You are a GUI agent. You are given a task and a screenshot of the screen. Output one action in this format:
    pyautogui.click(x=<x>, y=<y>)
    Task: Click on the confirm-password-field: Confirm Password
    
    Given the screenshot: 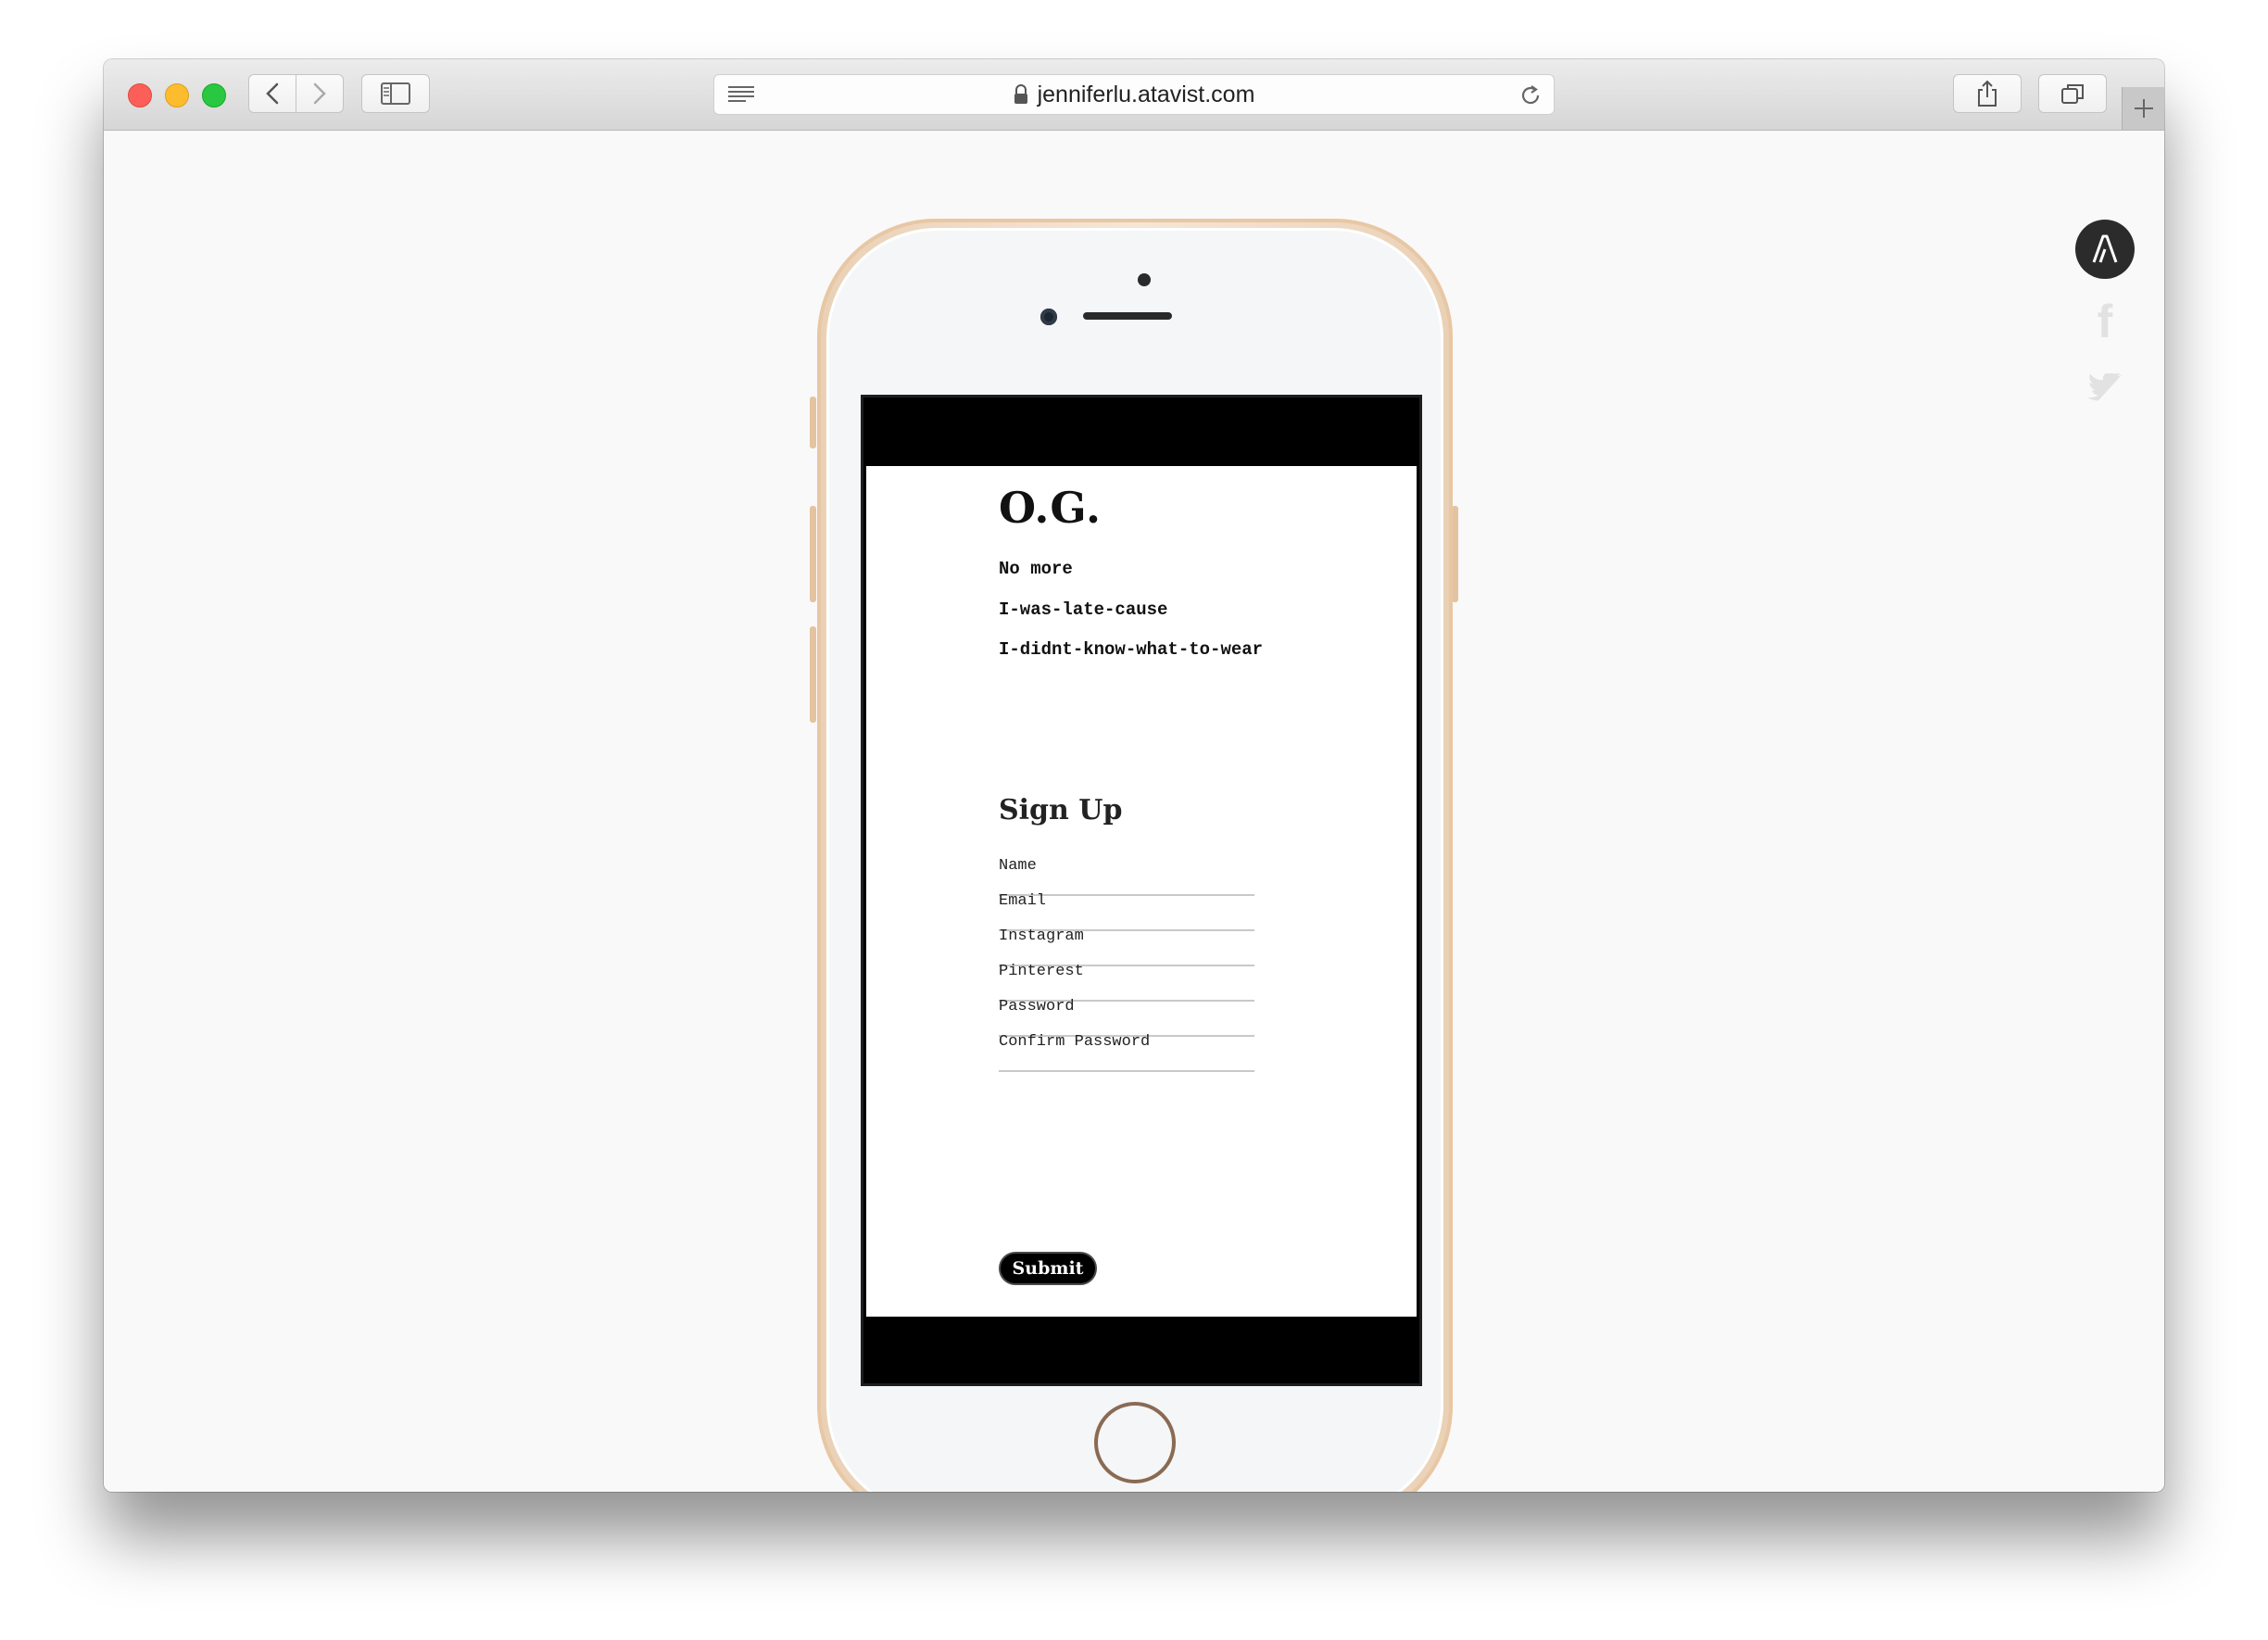 What is the action you would take?
    pyautogui.click(x=1126, y=1046)
    